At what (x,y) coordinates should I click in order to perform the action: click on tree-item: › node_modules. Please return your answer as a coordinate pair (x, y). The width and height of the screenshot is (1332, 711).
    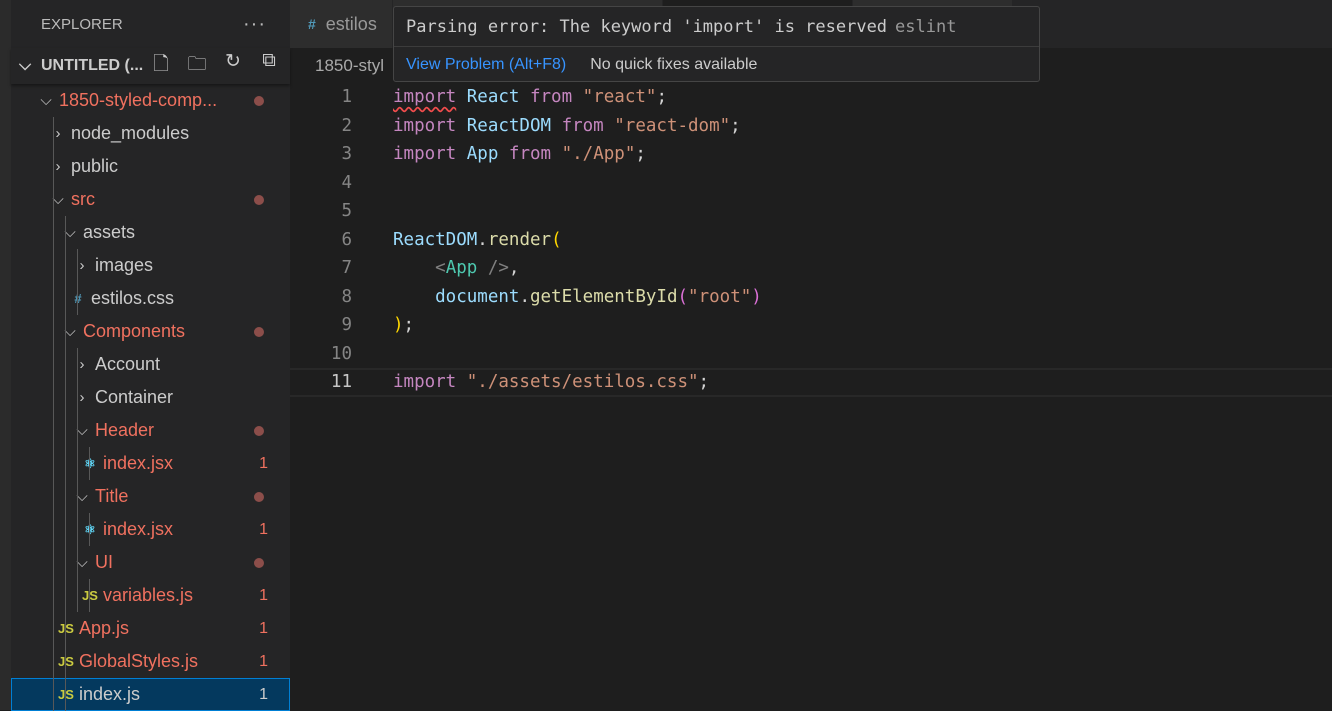
    Looking at the image, I should click on (150, 133).